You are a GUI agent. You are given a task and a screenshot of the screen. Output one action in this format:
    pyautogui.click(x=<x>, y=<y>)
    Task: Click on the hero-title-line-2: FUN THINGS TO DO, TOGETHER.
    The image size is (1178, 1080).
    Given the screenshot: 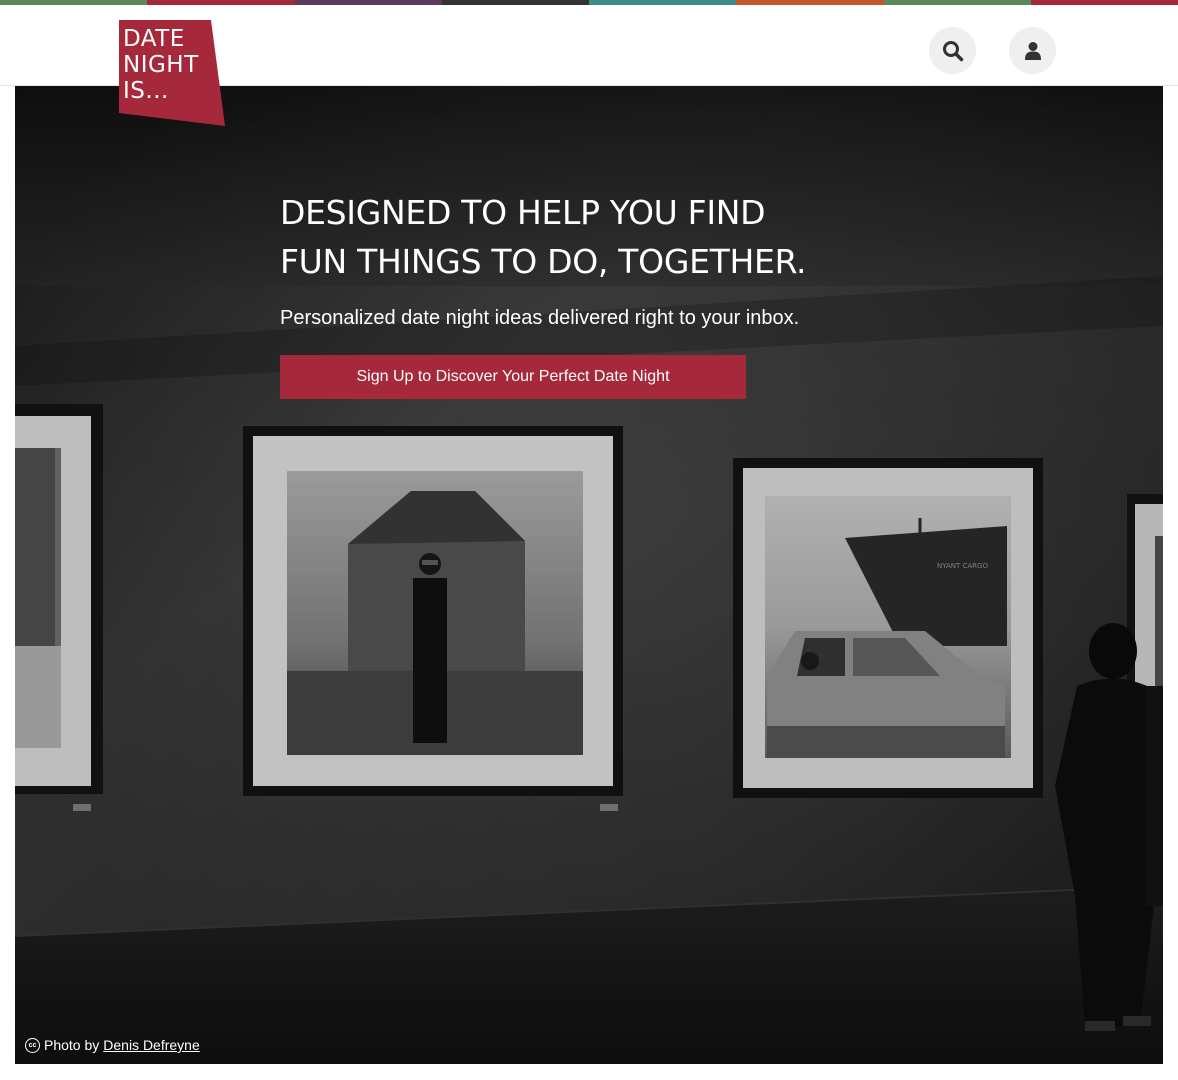 What is the action you would take?
    pyautogui.click(x=543, y=261)
    